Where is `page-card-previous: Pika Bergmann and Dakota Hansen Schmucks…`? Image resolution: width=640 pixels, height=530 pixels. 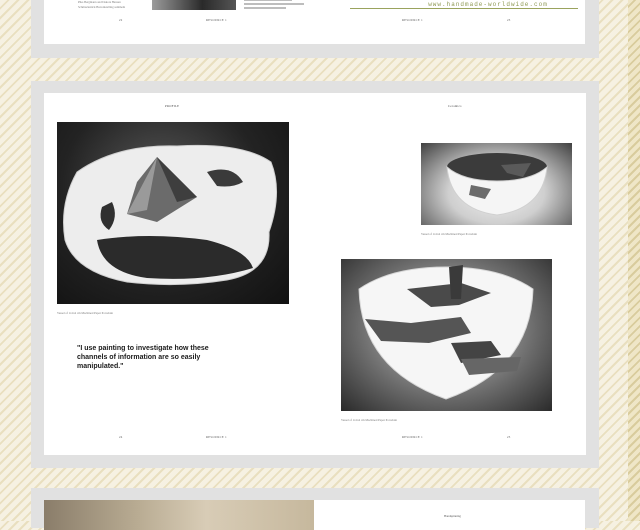 page-card-previous: Pika Bergmann and Dakota Hansen Schmucks… is located at coordinates (315, 29).